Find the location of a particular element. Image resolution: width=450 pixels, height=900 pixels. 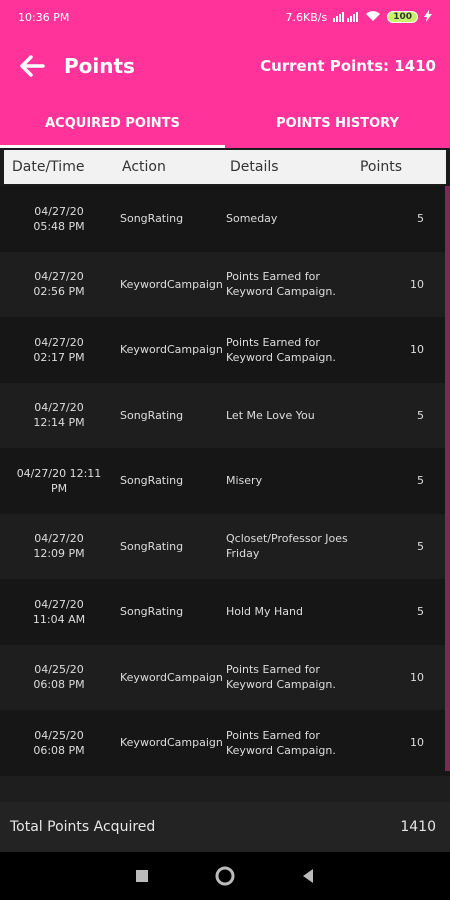

tab-points-history: POINTS HISTORY is located at coordinates (337, 123).